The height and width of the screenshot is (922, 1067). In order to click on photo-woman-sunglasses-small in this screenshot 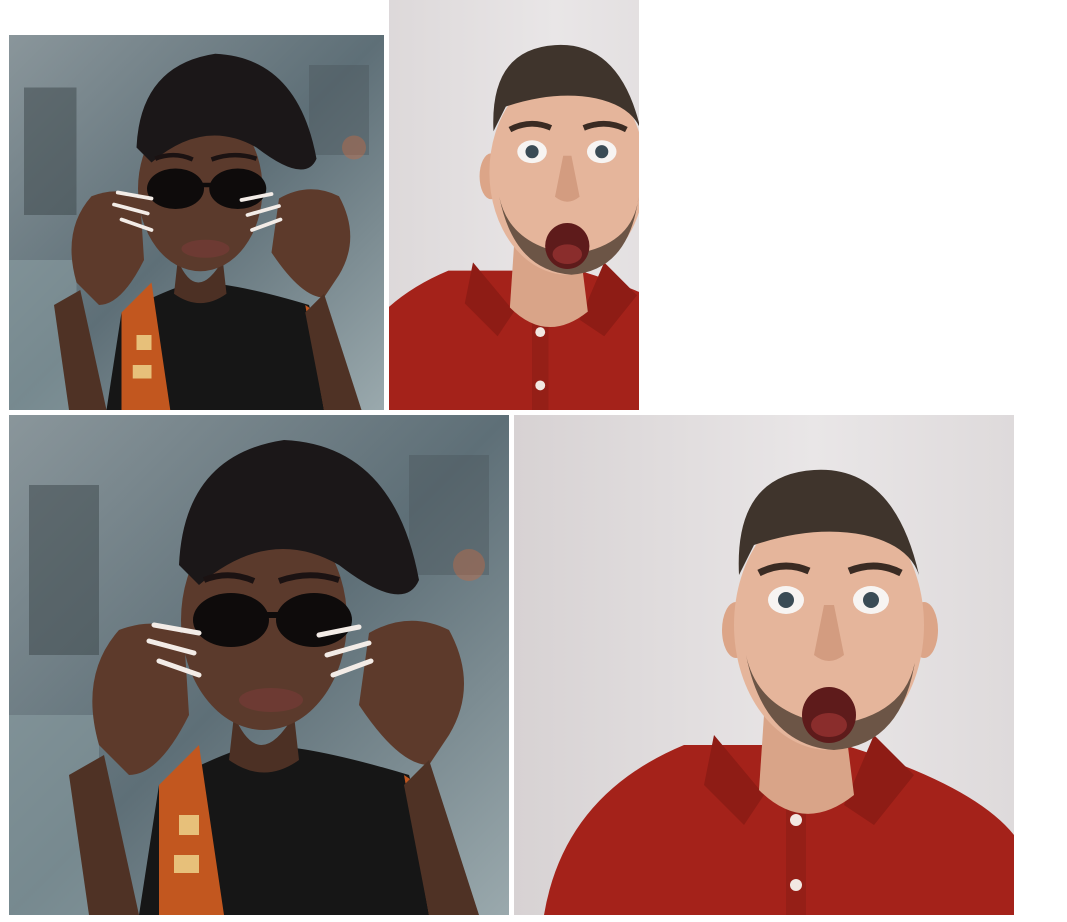, I will do `click(196, 222)`.